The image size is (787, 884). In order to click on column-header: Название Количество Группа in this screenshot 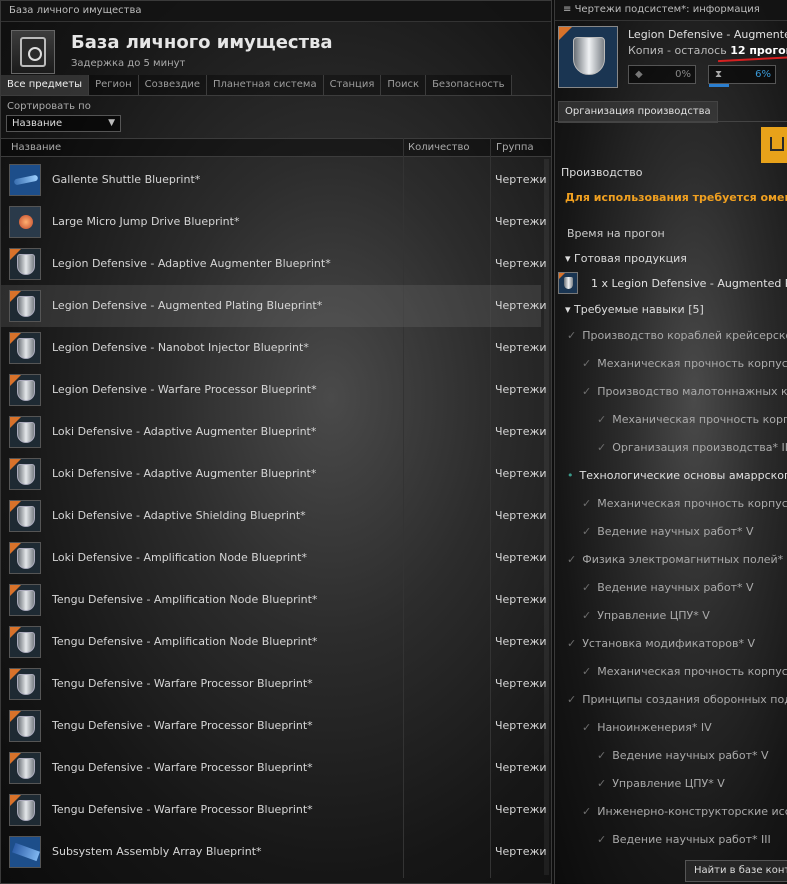, I will do `click(276, 147)`.